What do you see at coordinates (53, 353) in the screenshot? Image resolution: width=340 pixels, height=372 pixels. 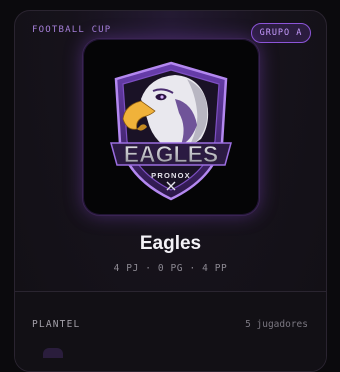 I see `player-avatar` at bounding box center [53, 353].